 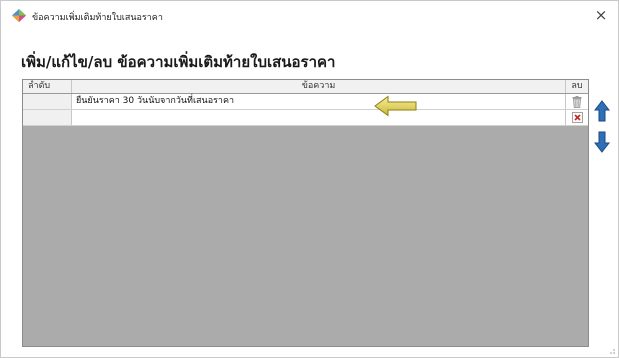 I want to click on app-icon, so click(x=19, y=15).